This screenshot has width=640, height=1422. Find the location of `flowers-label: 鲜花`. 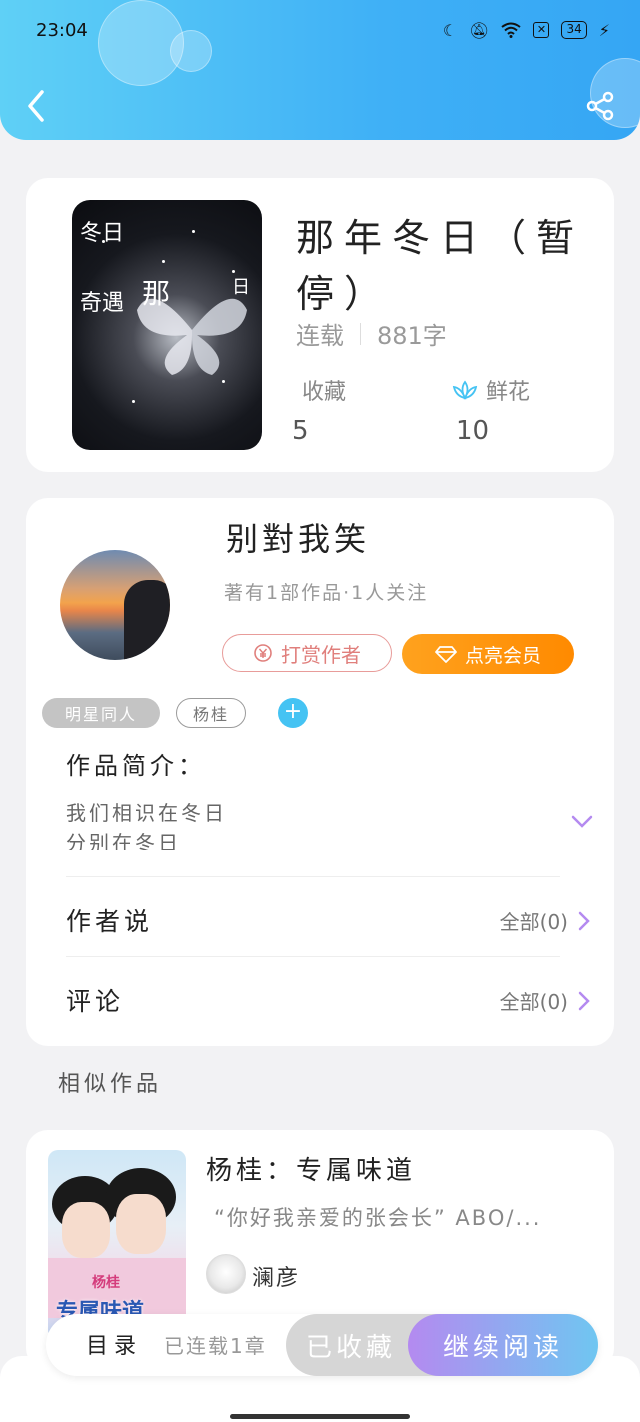

flowers-label: 鲜花 is located at coordinates (491, 390).